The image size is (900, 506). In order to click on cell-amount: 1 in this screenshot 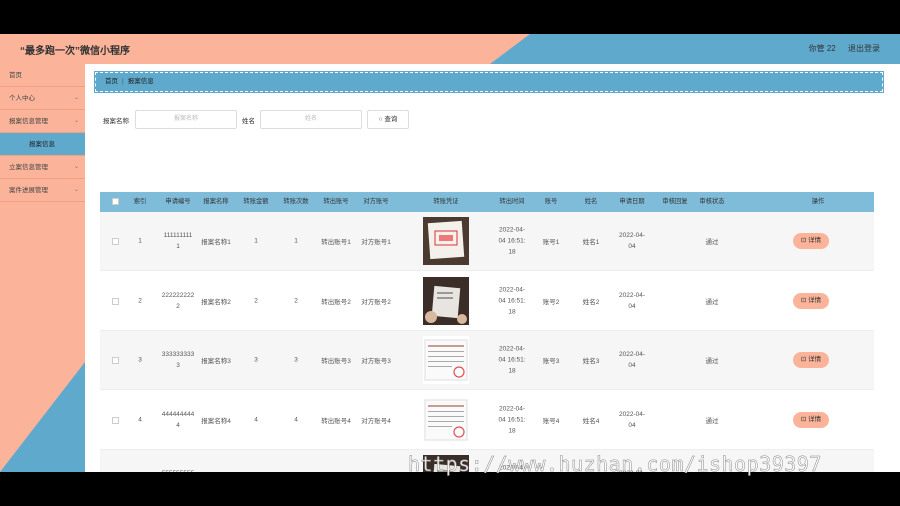, I will do `click(256, 241)`.